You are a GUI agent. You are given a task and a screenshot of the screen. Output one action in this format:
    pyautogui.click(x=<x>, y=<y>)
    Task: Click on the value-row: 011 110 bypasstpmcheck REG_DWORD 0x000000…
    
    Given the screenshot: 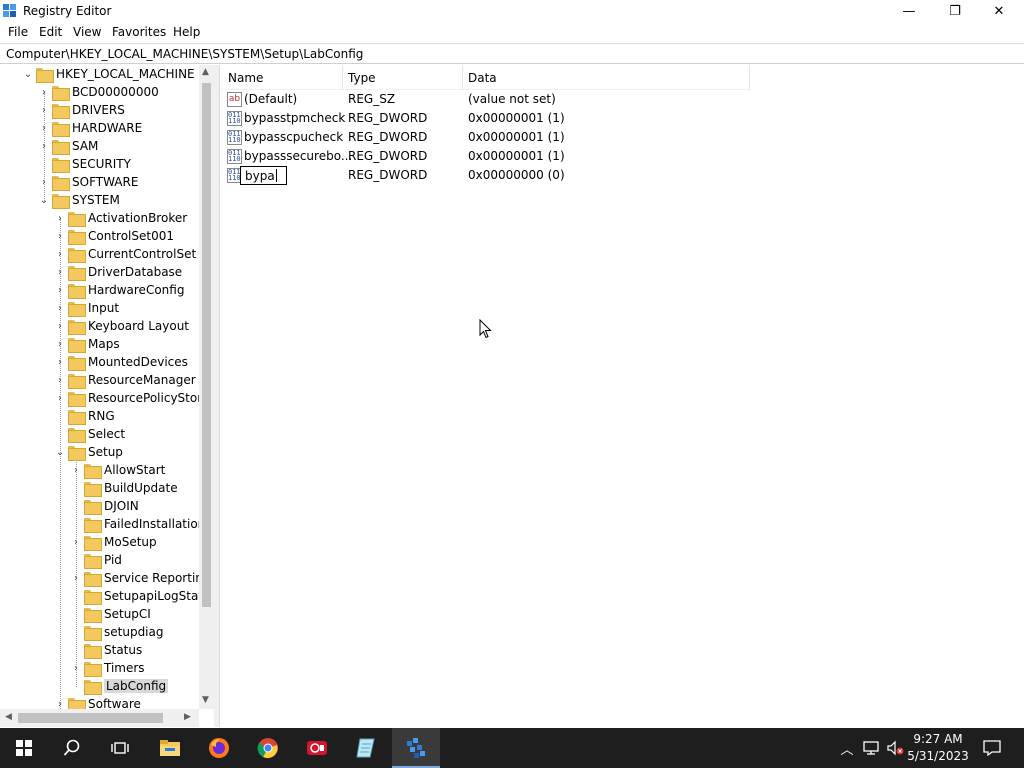 What is the action you would take?
    pyautogui.click(x=601, y=118)
    